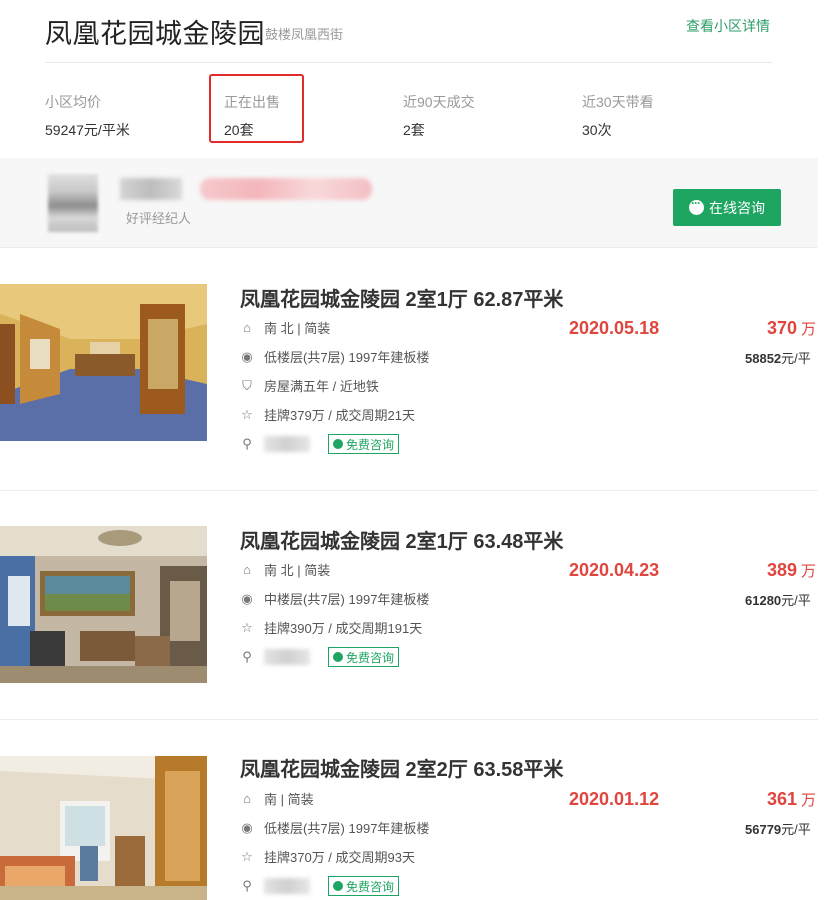 The width and height of the screenshot is (837, 900). I want to click on online-consult-button: 在线咨询, so click(727, 207).